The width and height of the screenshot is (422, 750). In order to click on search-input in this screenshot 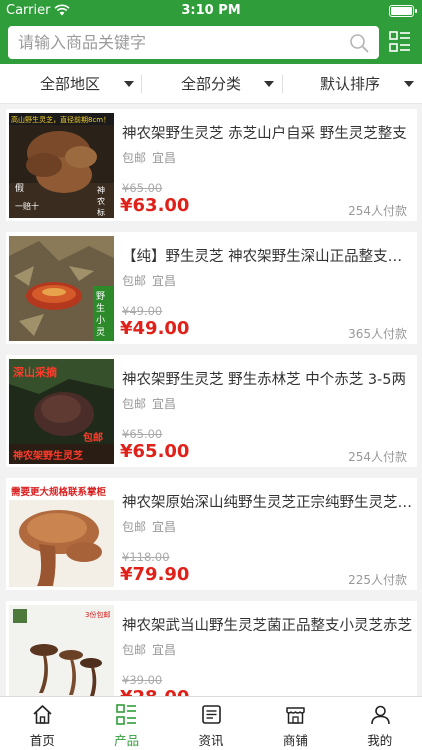, I will do `click(178, 42)`.